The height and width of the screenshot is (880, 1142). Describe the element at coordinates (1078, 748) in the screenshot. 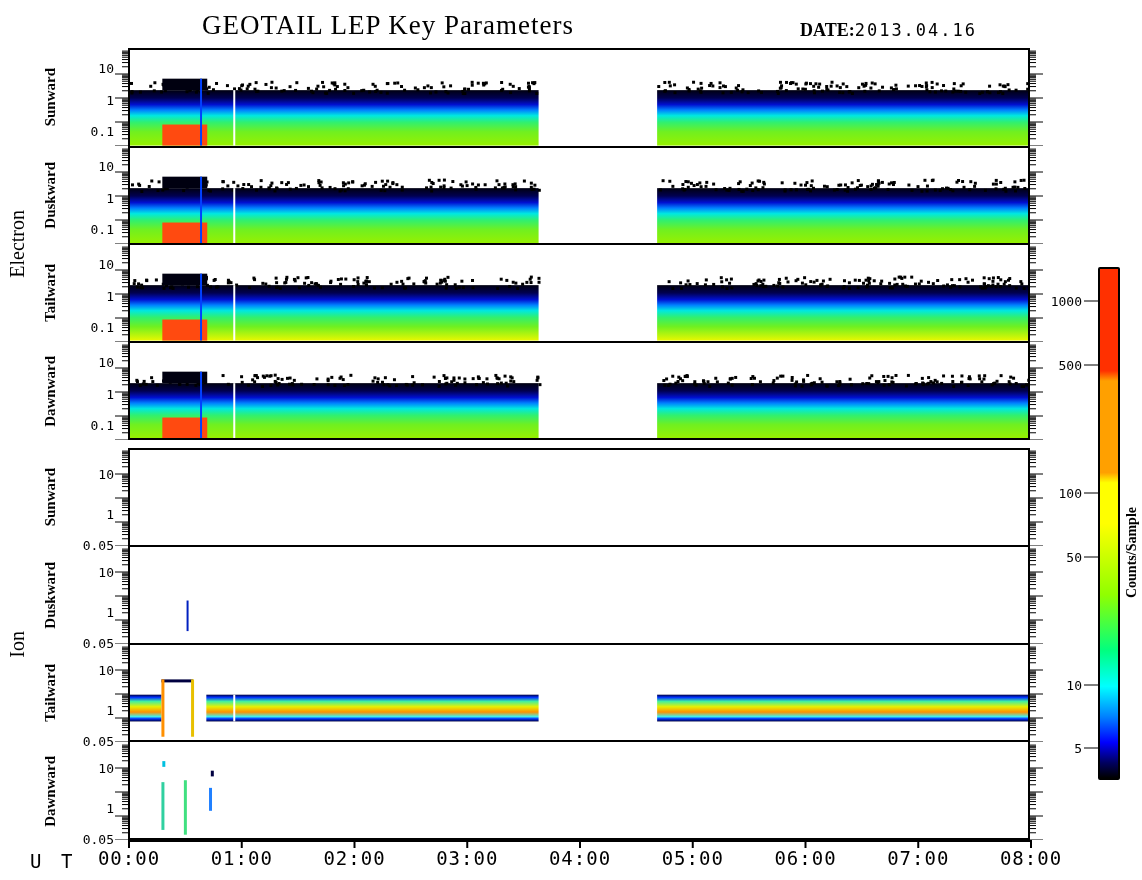

I see `colorbar-tick-label: 5` at that location.